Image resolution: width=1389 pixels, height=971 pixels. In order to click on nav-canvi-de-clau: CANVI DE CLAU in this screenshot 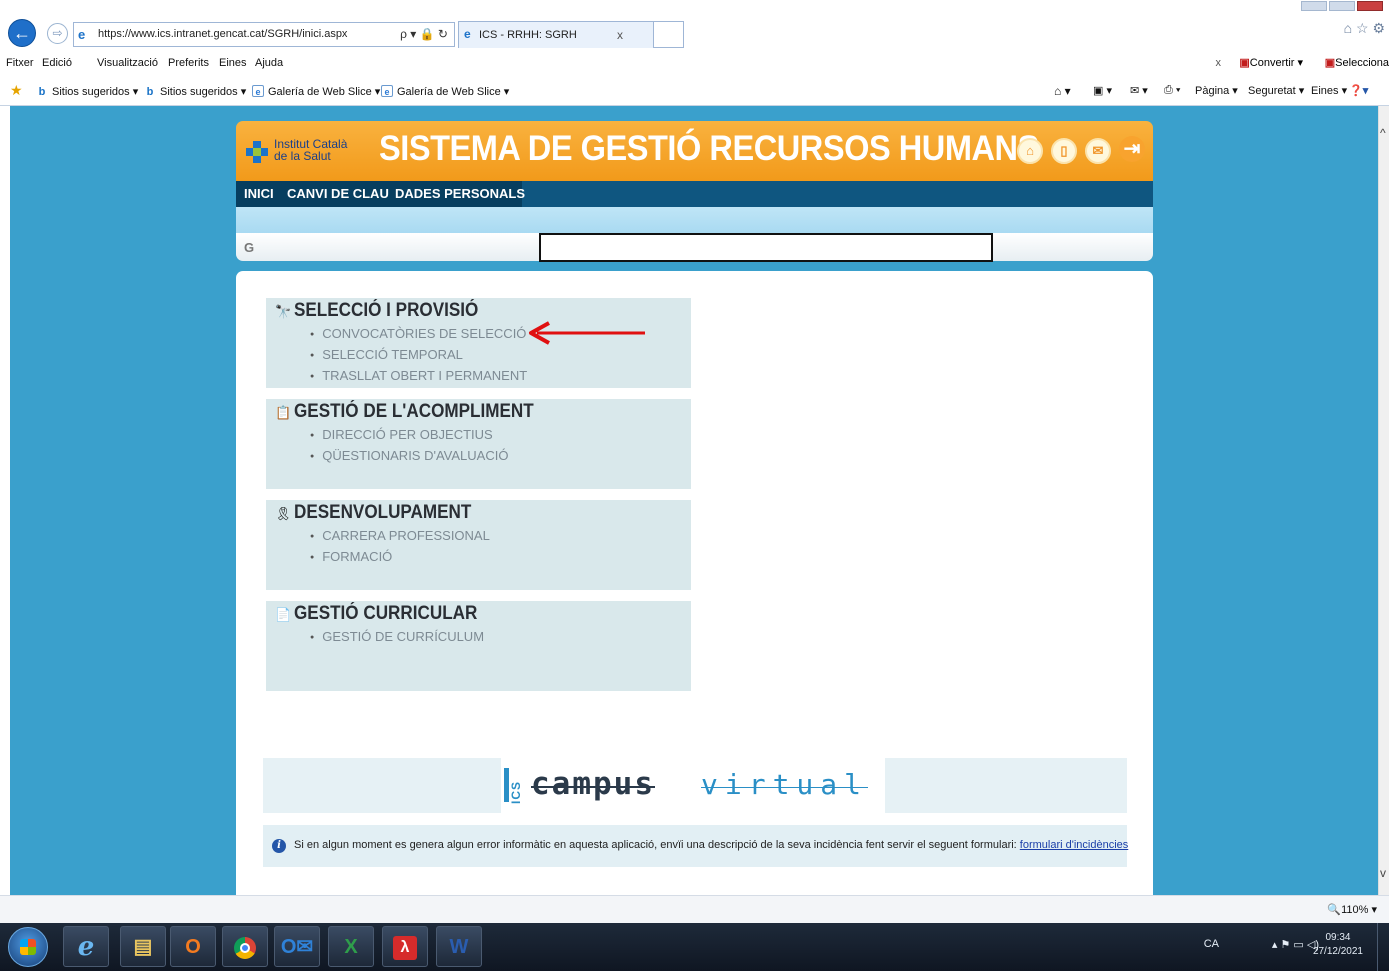, I will do `click(338, 193)`.